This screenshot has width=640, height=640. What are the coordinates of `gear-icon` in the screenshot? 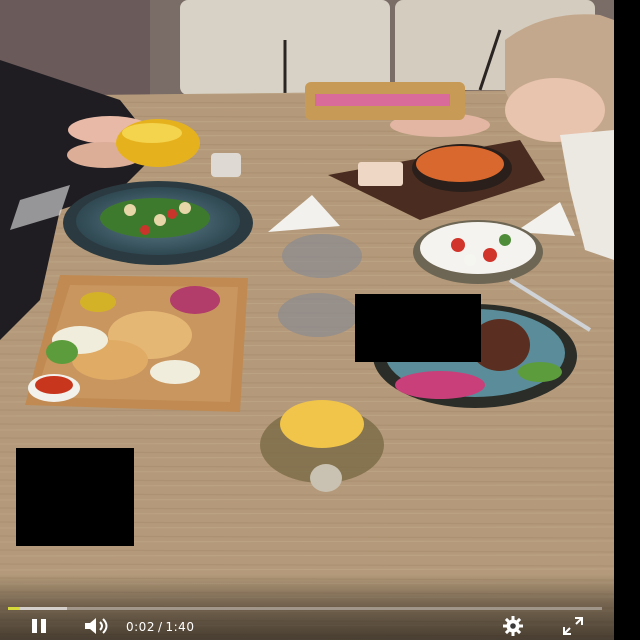 It's located at (513, 627).